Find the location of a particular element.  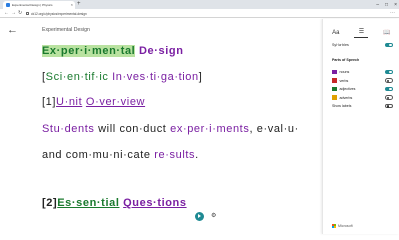

word-adj: Ex·per·i·men·tal is located at coordinates (89, 51).